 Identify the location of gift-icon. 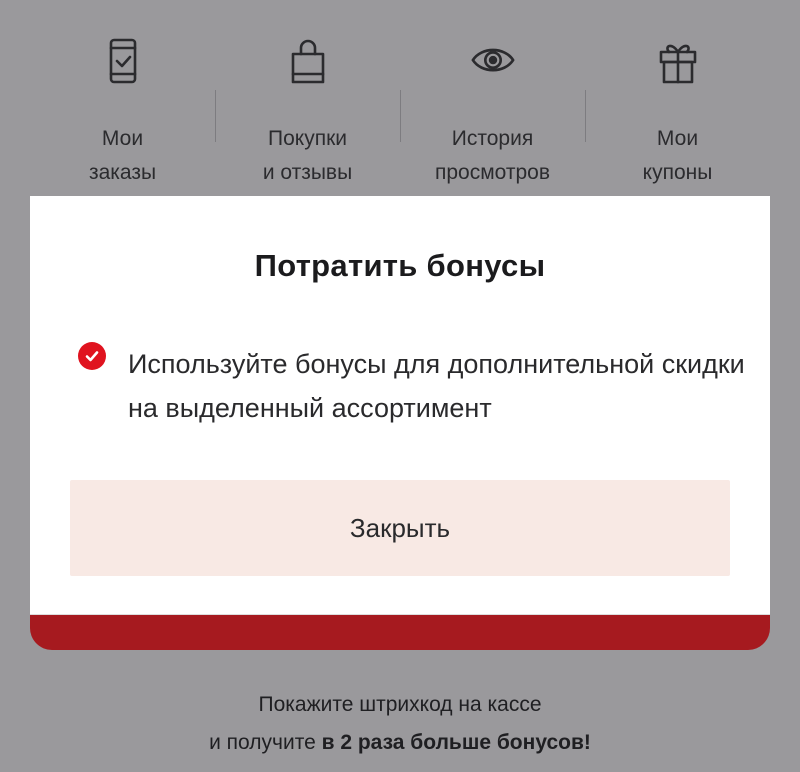
(678, 65).